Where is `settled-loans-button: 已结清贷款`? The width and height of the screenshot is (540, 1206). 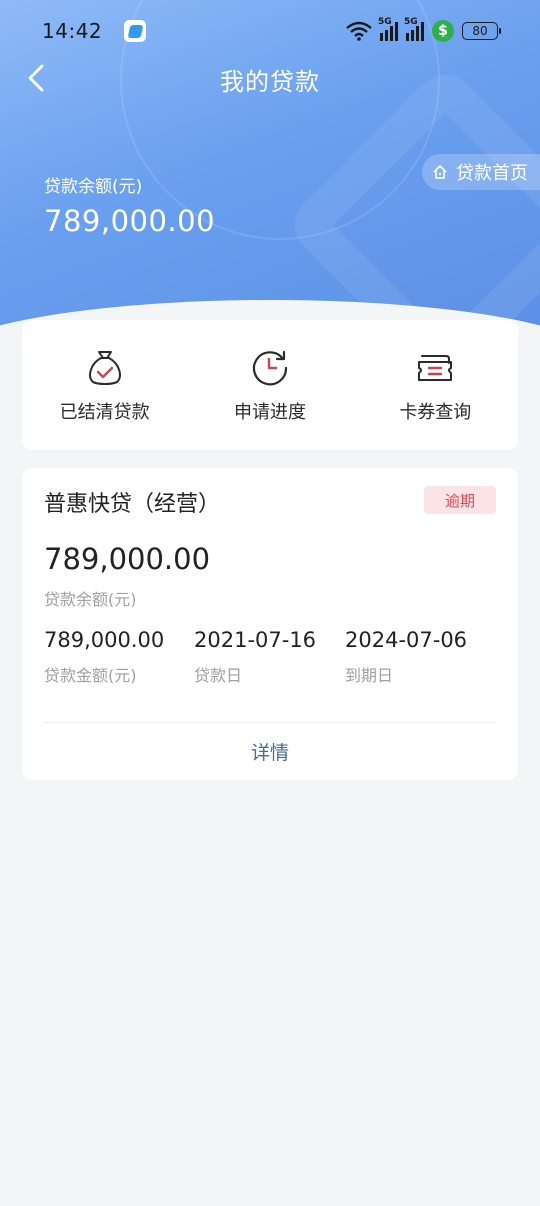 settled-loans-button: 已结清贷款 is located at coordinates (105, 385).